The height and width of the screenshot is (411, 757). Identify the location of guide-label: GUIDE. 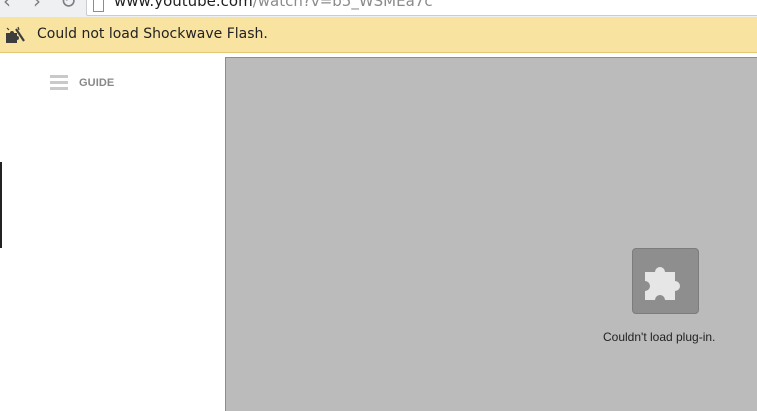
(97, 83).